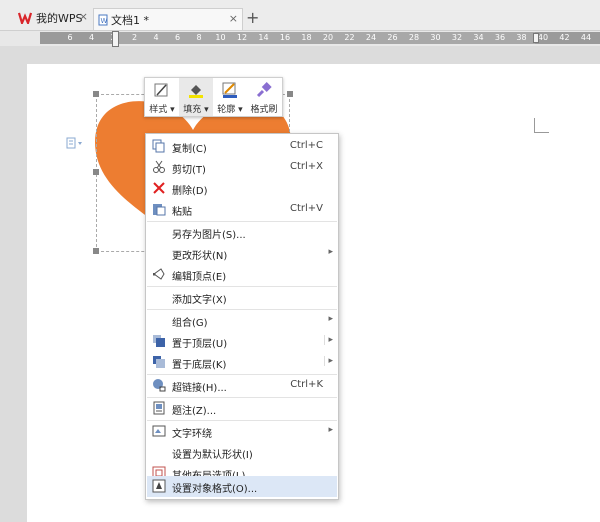 The width and height of the screenshot is (600, 522). I want to click on outline-label: 轮廓, so click(226, 110).